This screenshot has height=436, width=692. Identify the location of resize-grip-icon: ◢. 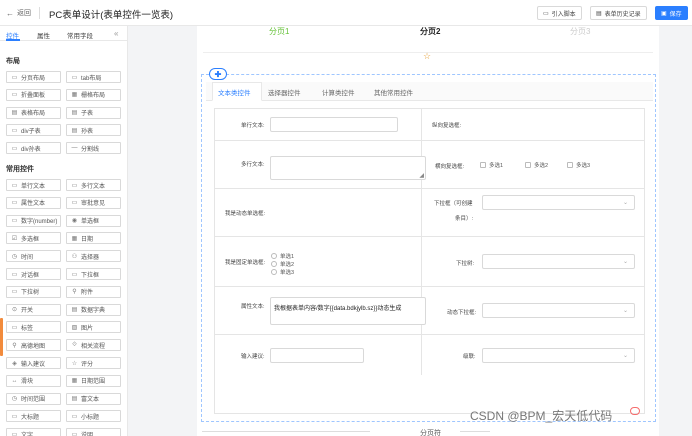
(421, 175).